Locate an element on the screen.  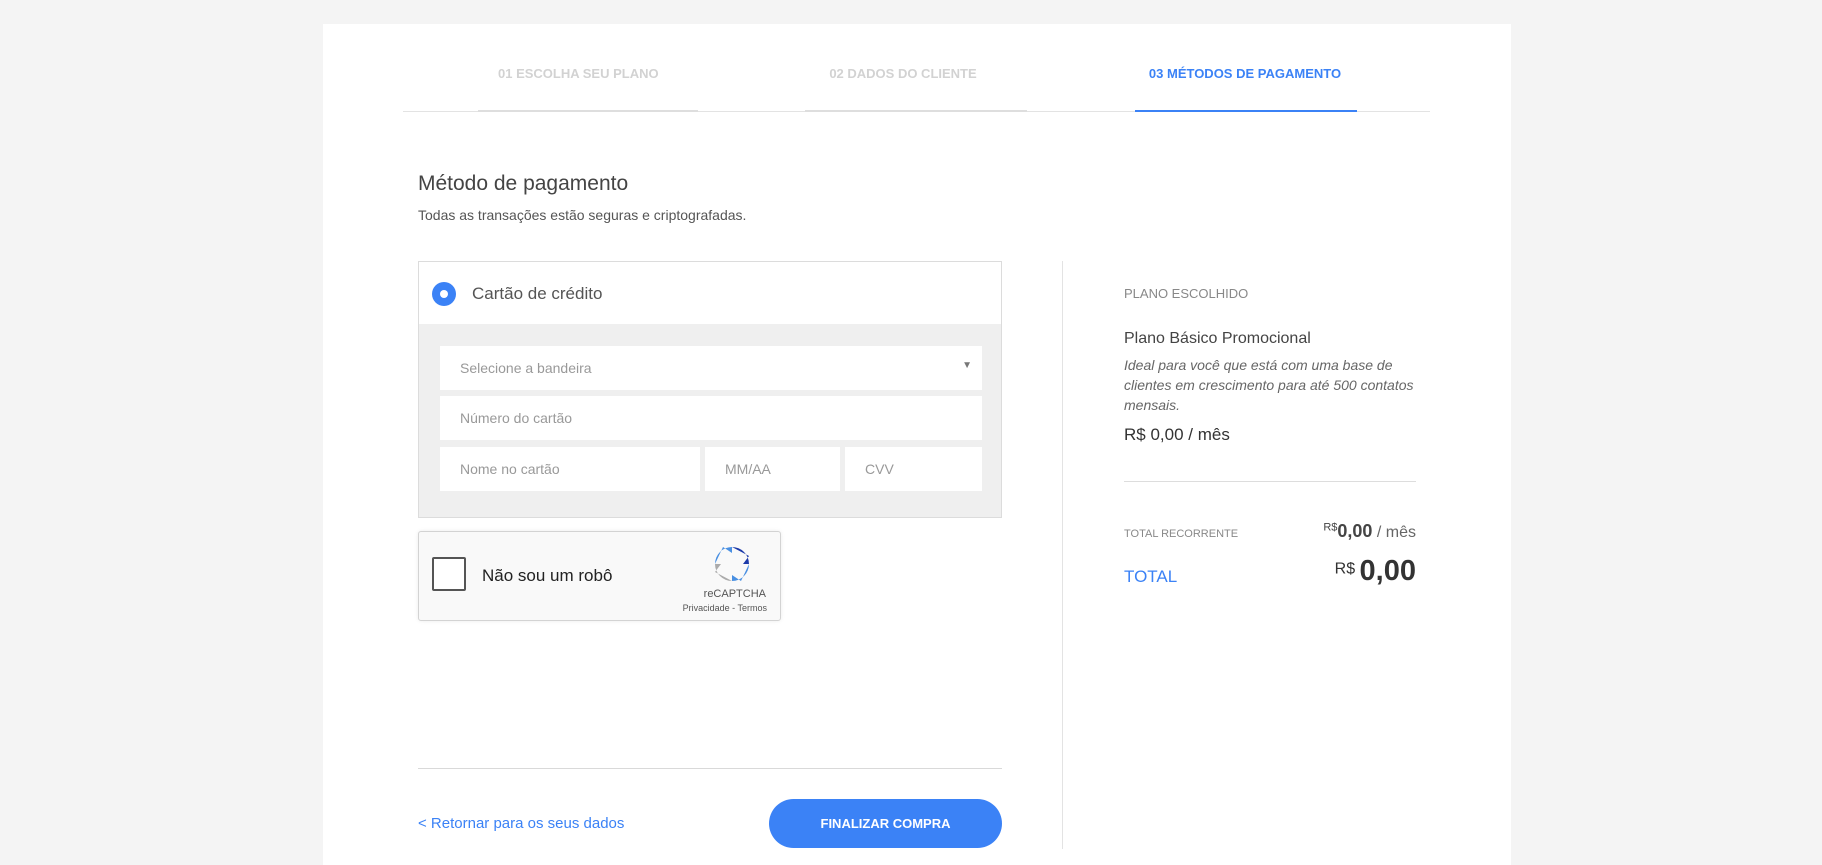
column-divider is located at coordinates (1062, 555).